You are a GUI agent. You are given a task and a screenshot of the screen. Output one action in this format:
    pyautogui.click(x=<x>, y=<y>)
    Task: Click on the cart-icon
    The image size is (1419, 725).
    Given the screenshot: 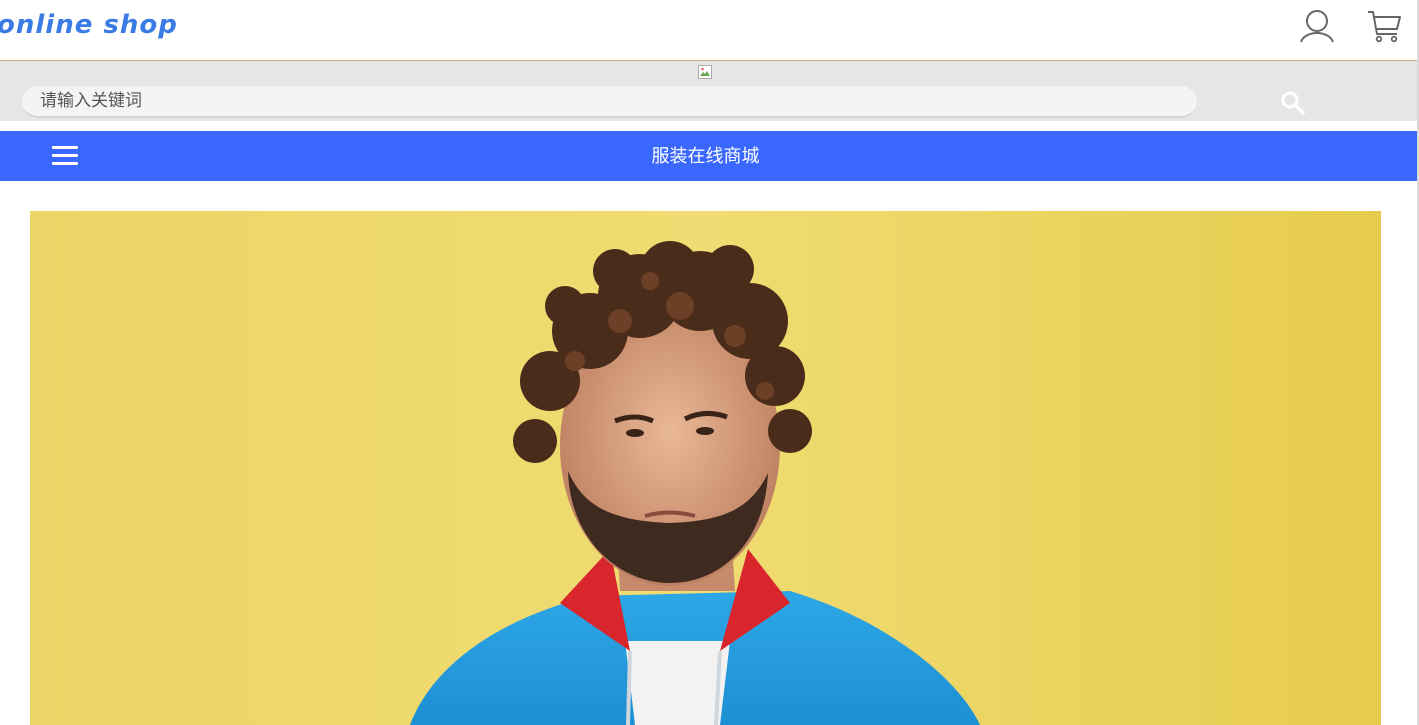 What is the action you would take?
    pyautogui.click(x=1384, y=27)
    